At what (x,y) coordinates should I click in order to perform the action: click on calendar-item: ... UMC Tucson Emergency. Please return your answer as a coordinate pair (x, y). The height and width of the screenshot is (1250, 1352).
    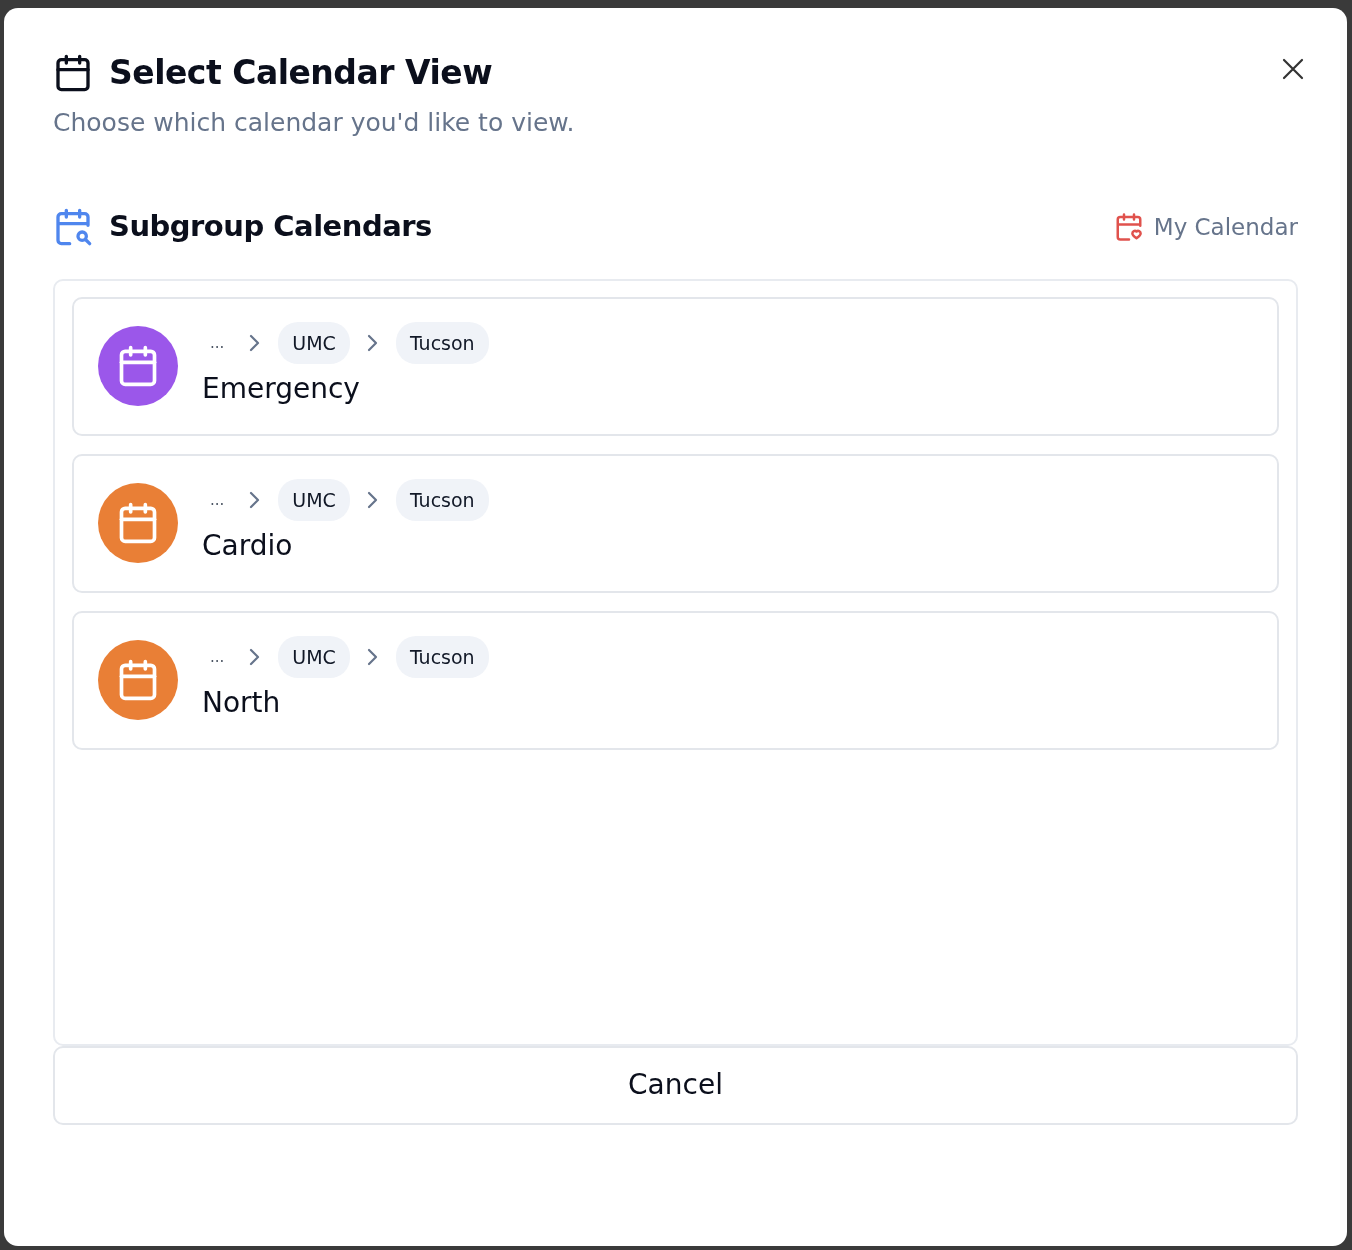
    Looking at the image, I should click on (675, 366).